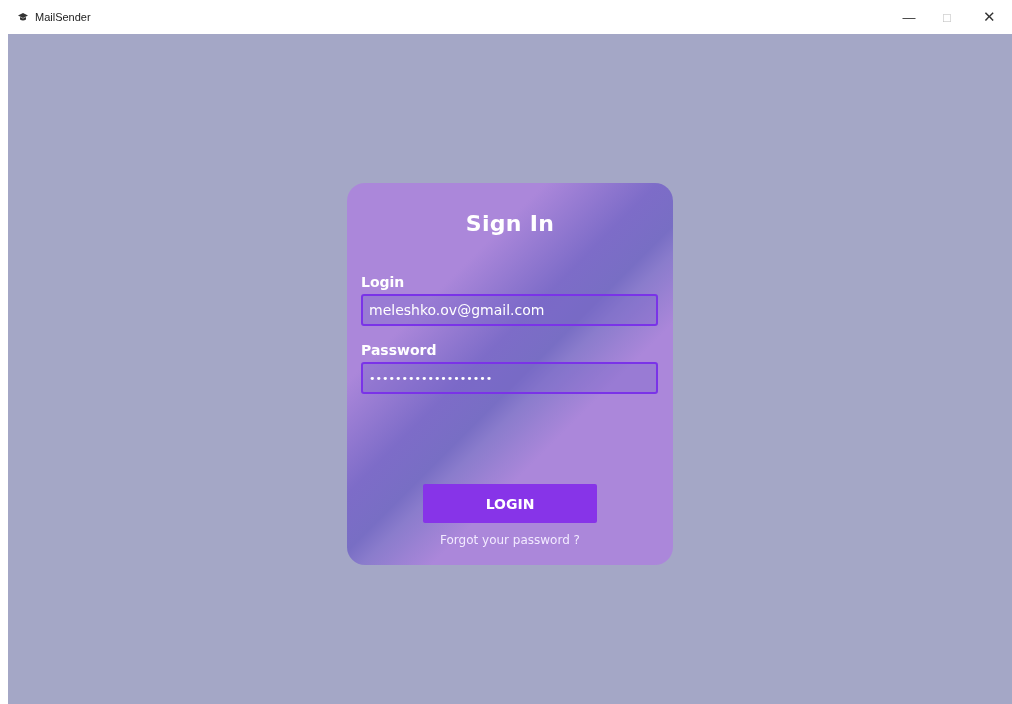 The image size is (1012, 704). Describe the element at coordinates (989, 17) in the screenshot. I see `close-button: ✕` at that location.